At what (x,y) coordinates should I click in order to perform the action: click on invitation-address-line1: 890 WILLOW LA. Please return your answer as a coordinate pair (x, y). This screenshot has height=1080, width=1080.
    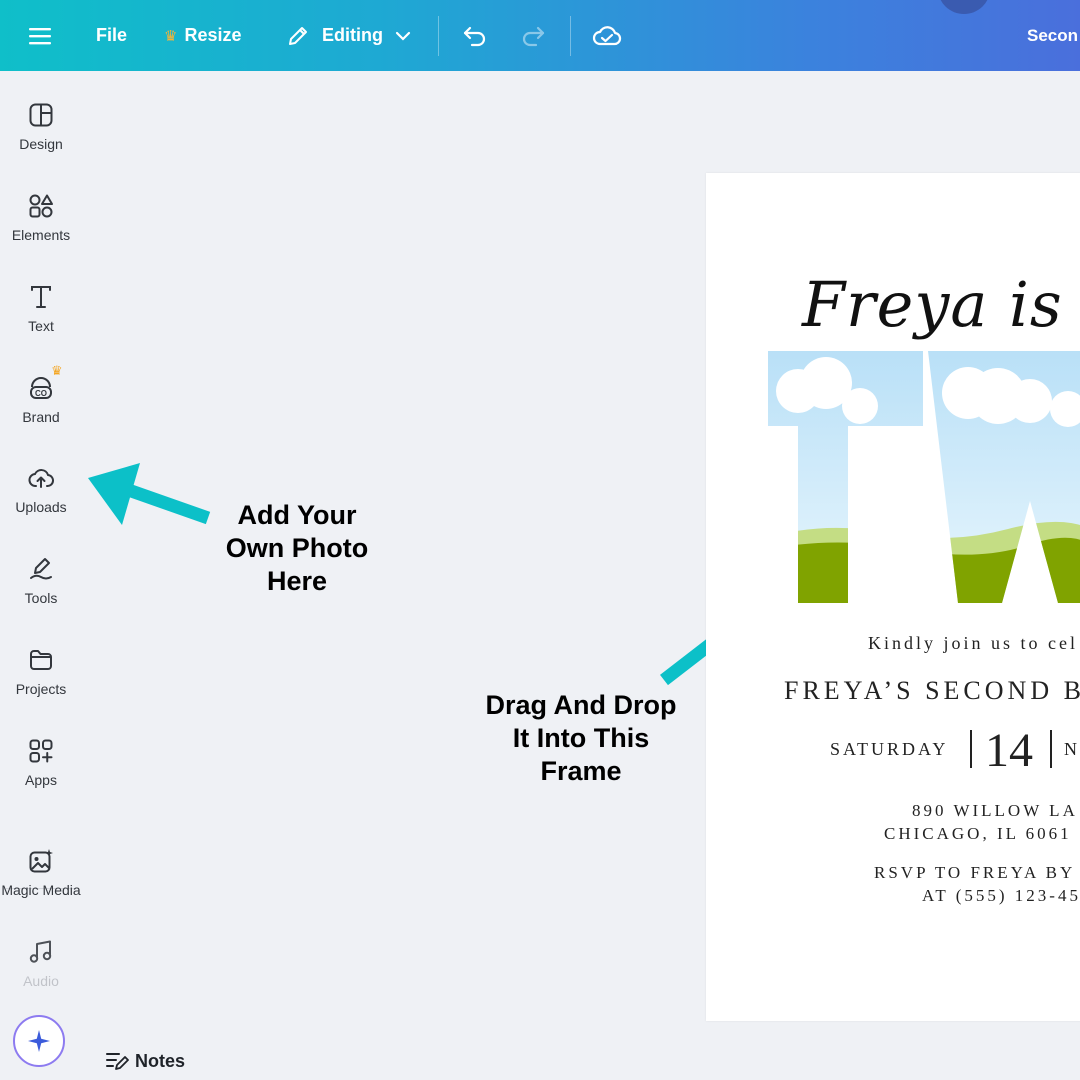
    Looking at the image, I should click on (996, 811).